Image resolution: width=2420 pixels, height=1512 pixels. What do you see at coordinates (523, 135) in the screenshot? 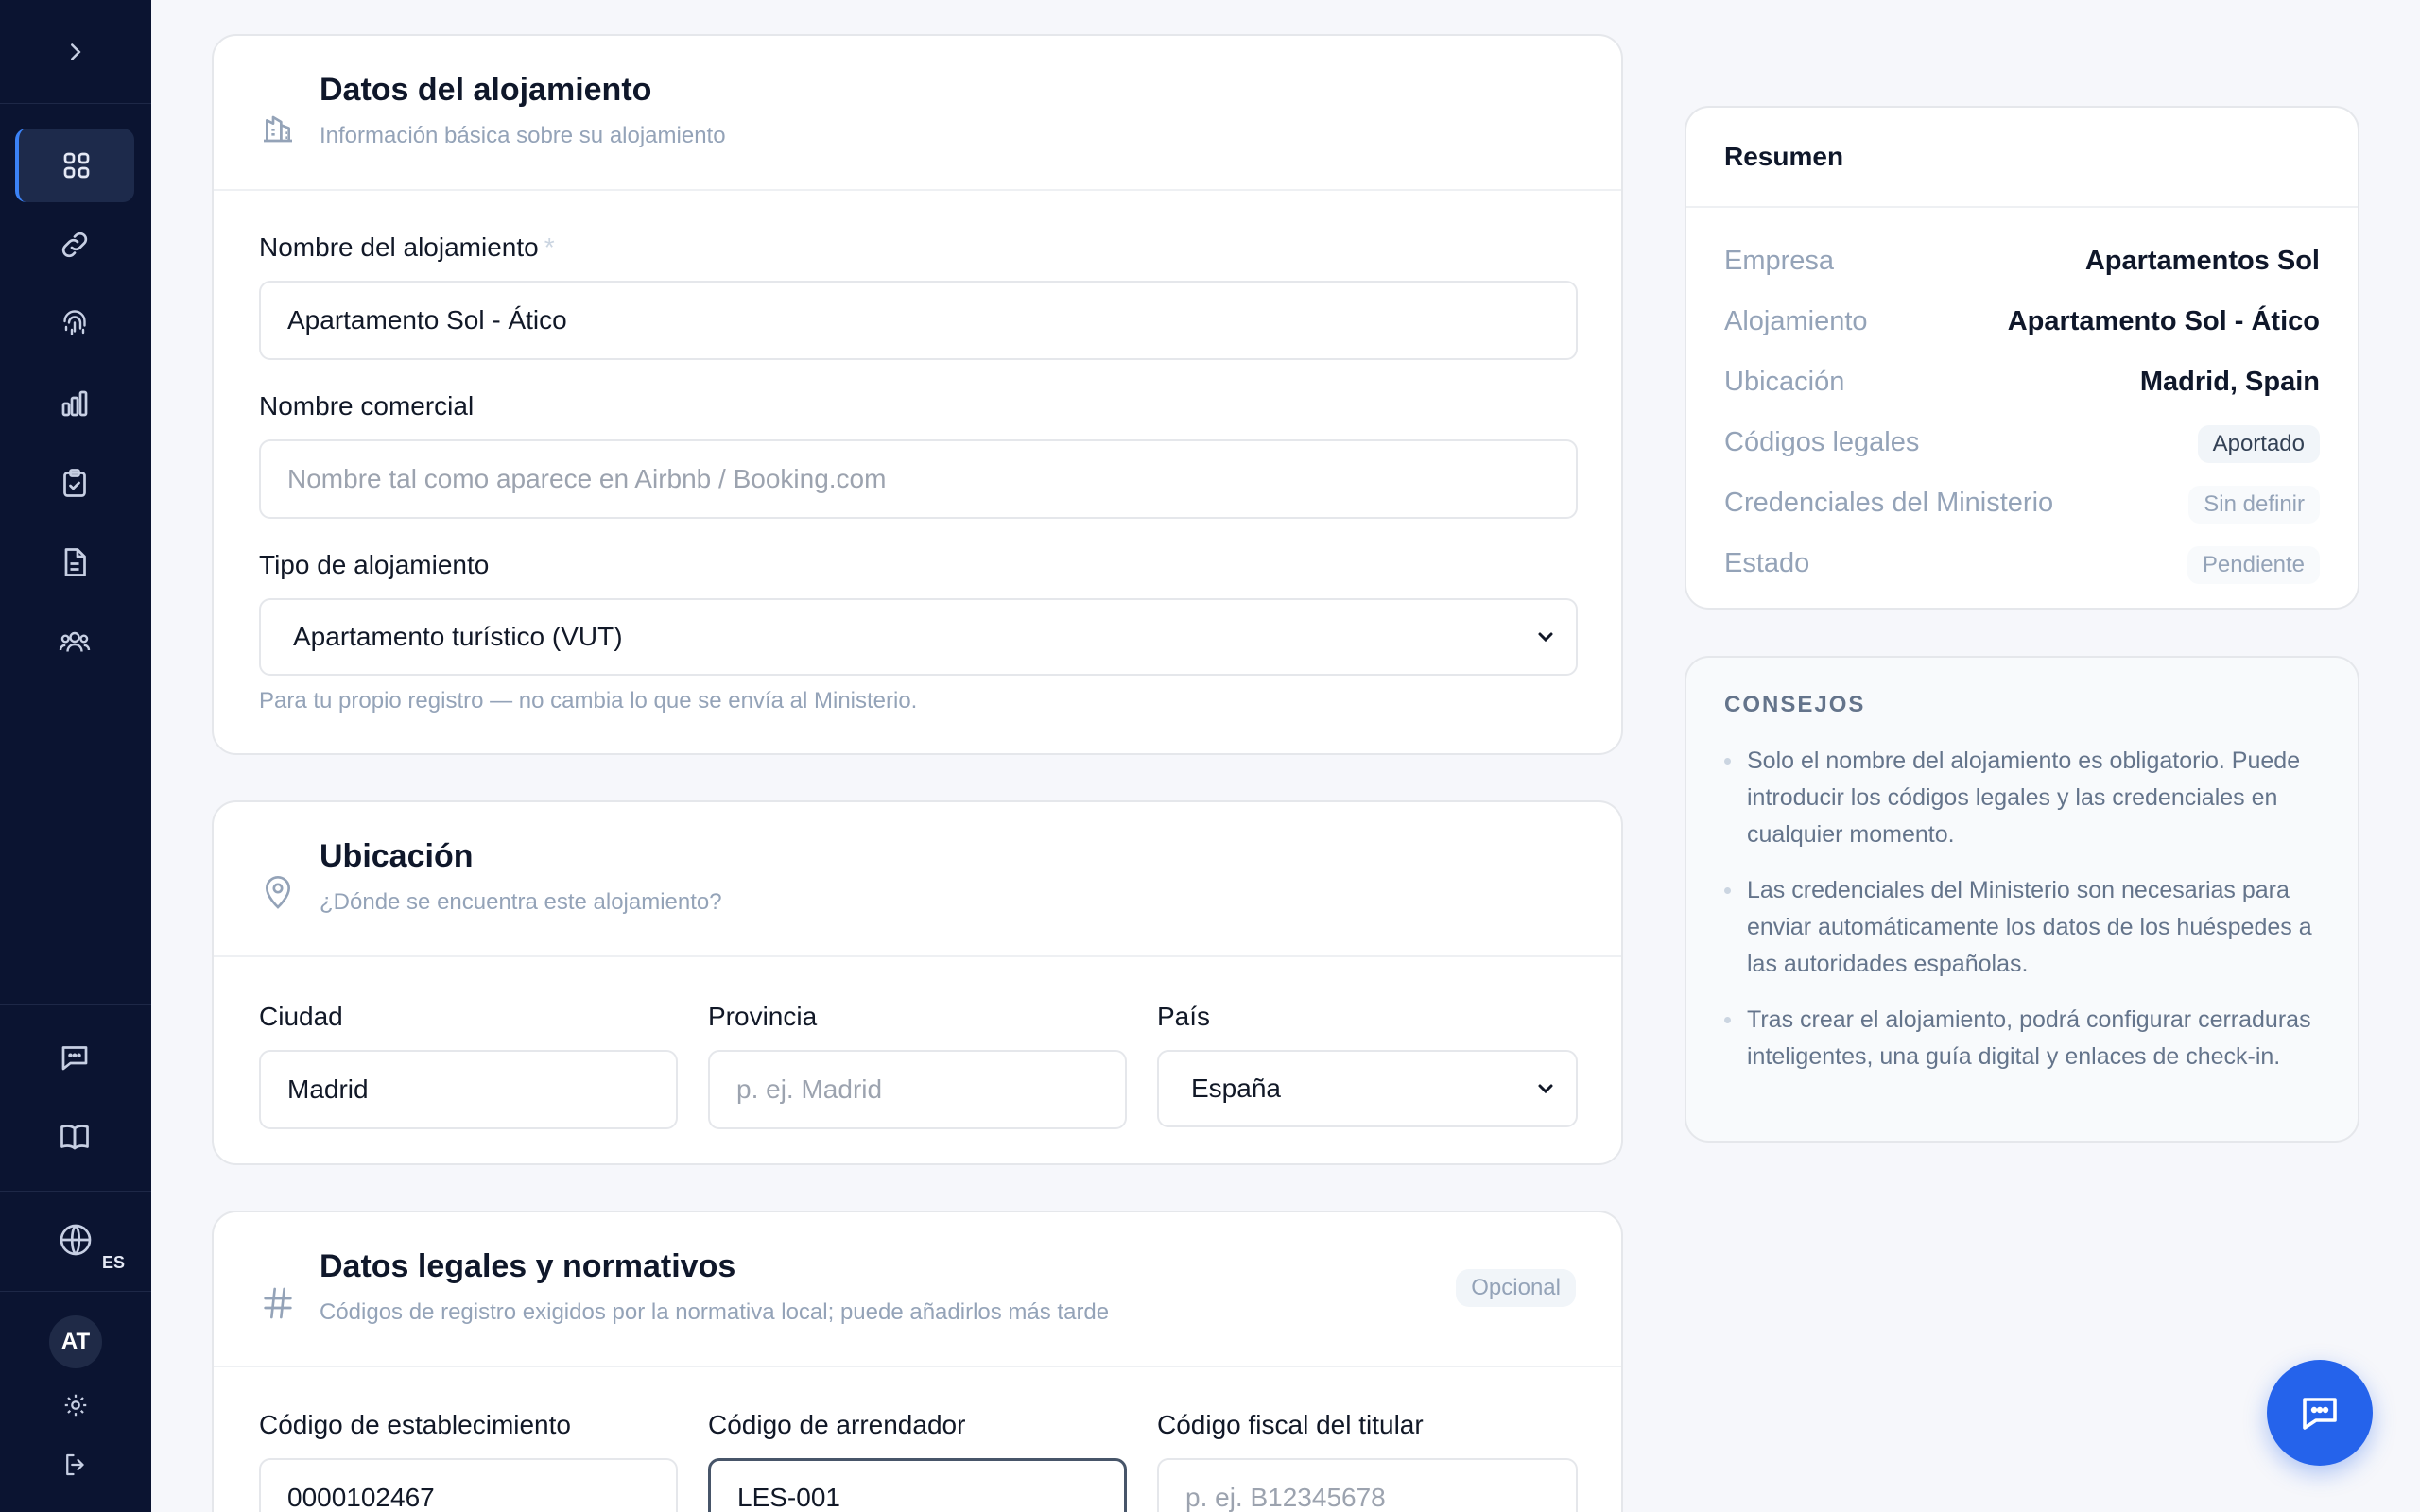
I see `card-subtitle: Información básica sobre su alojamiento` at bounding box center [523, 135].